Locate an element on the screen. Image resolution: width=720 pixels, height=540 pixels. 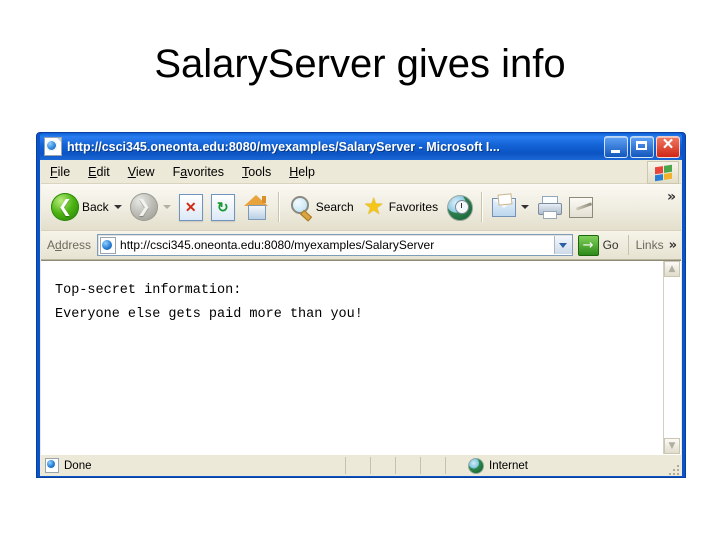
chevron-down-icon is located at coordinates (563, 245).